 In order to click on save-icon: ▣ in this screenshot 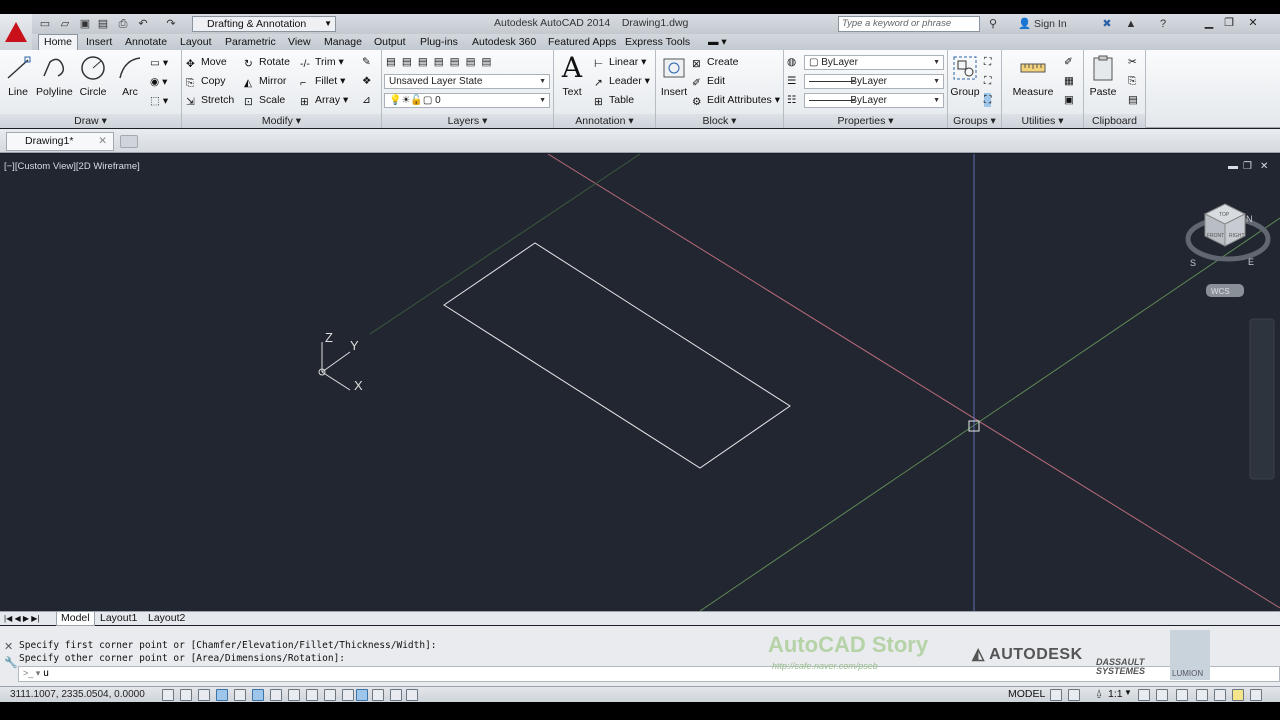, I will do `click(85, 24)`.